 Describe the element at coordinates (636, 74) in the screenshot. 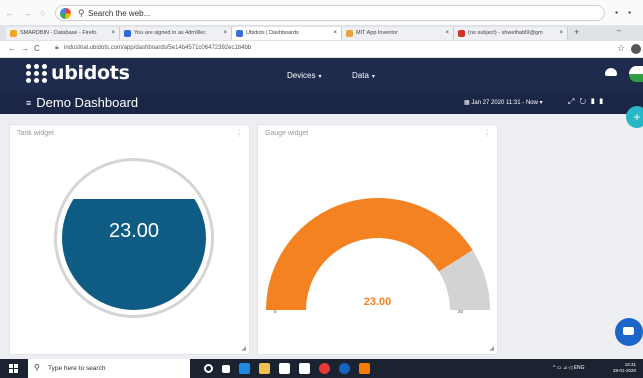

I see `user-avatar` at that location.